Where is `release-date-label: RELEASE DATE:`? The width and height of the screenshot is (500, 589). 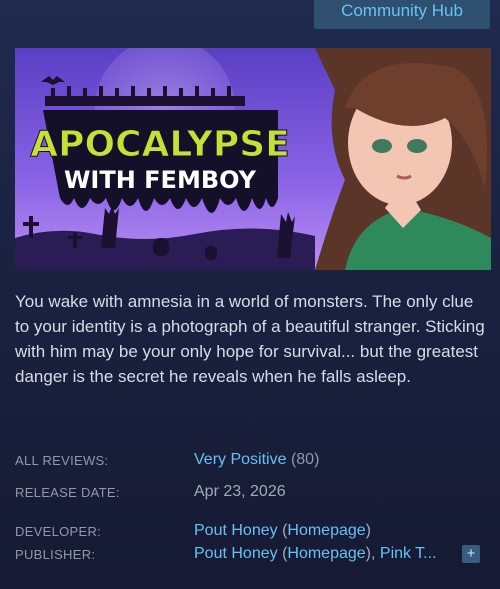 release-date-label: RELEASE DATE: is located at coordinates (67, 492).